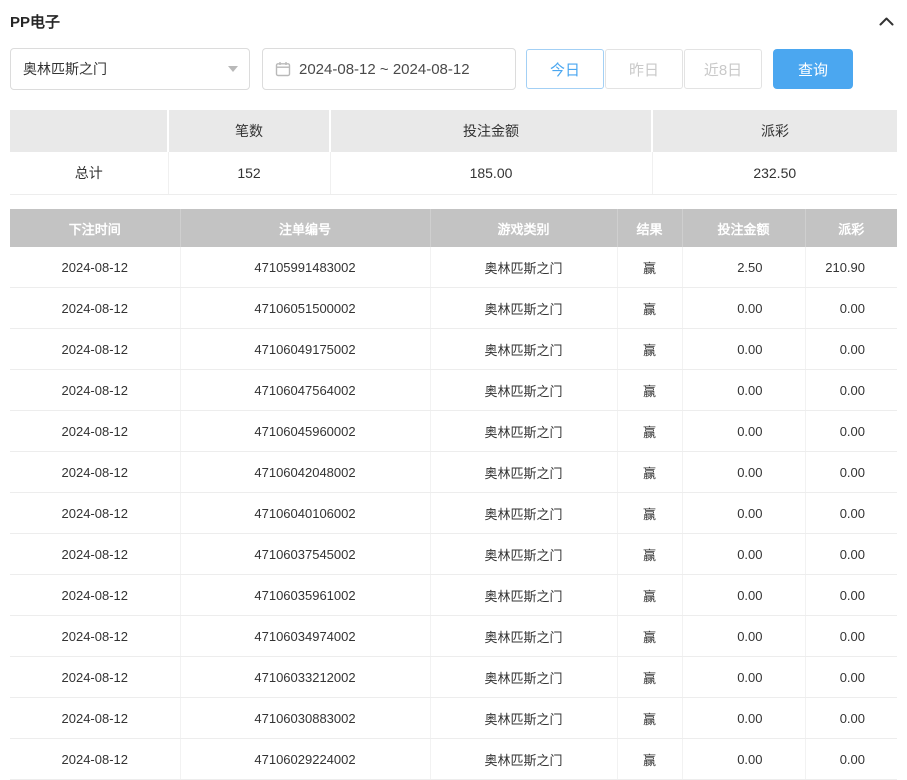  I want to click on table-row: 2024-08-12 47106045960002 奥林匹斯之门赢 0.00 0.00, so click(453, 431).